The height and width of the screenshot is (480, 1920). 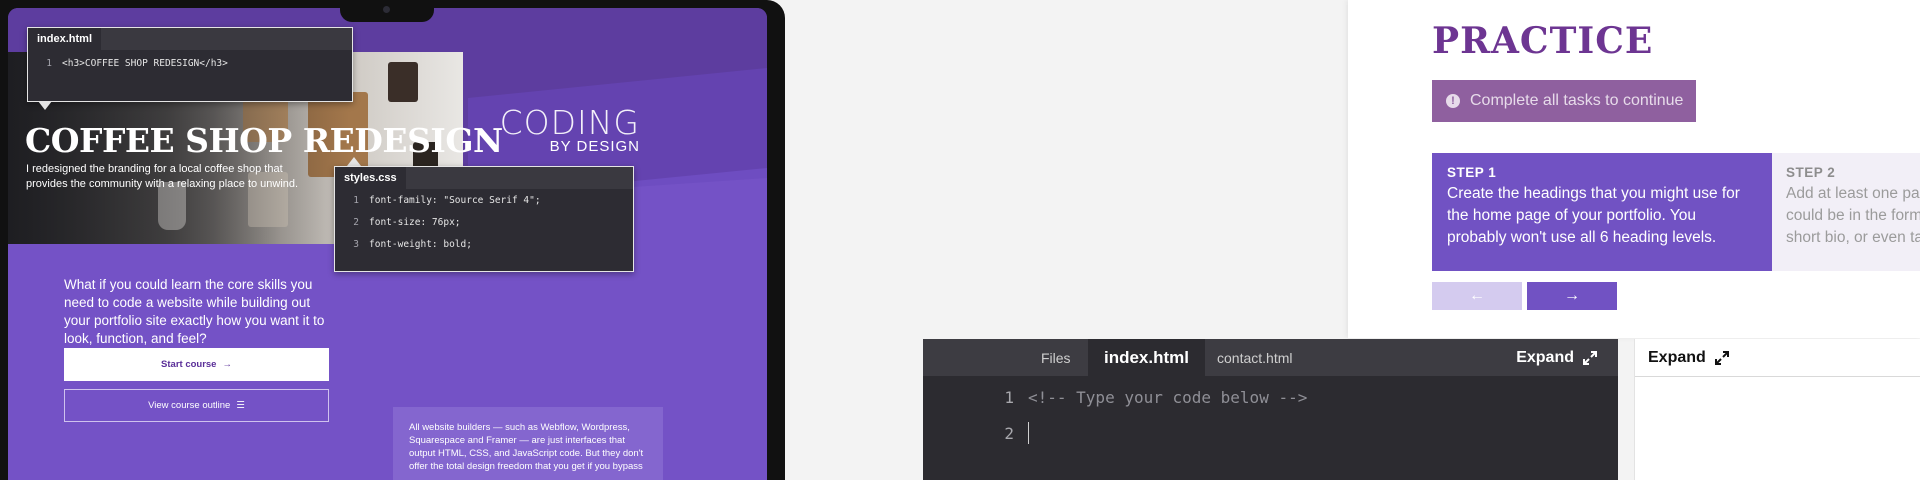 I want to click on code-line: 1 <h3>COFFEE SHOP REDESIGN</h3>, so click(x=190, y=63).